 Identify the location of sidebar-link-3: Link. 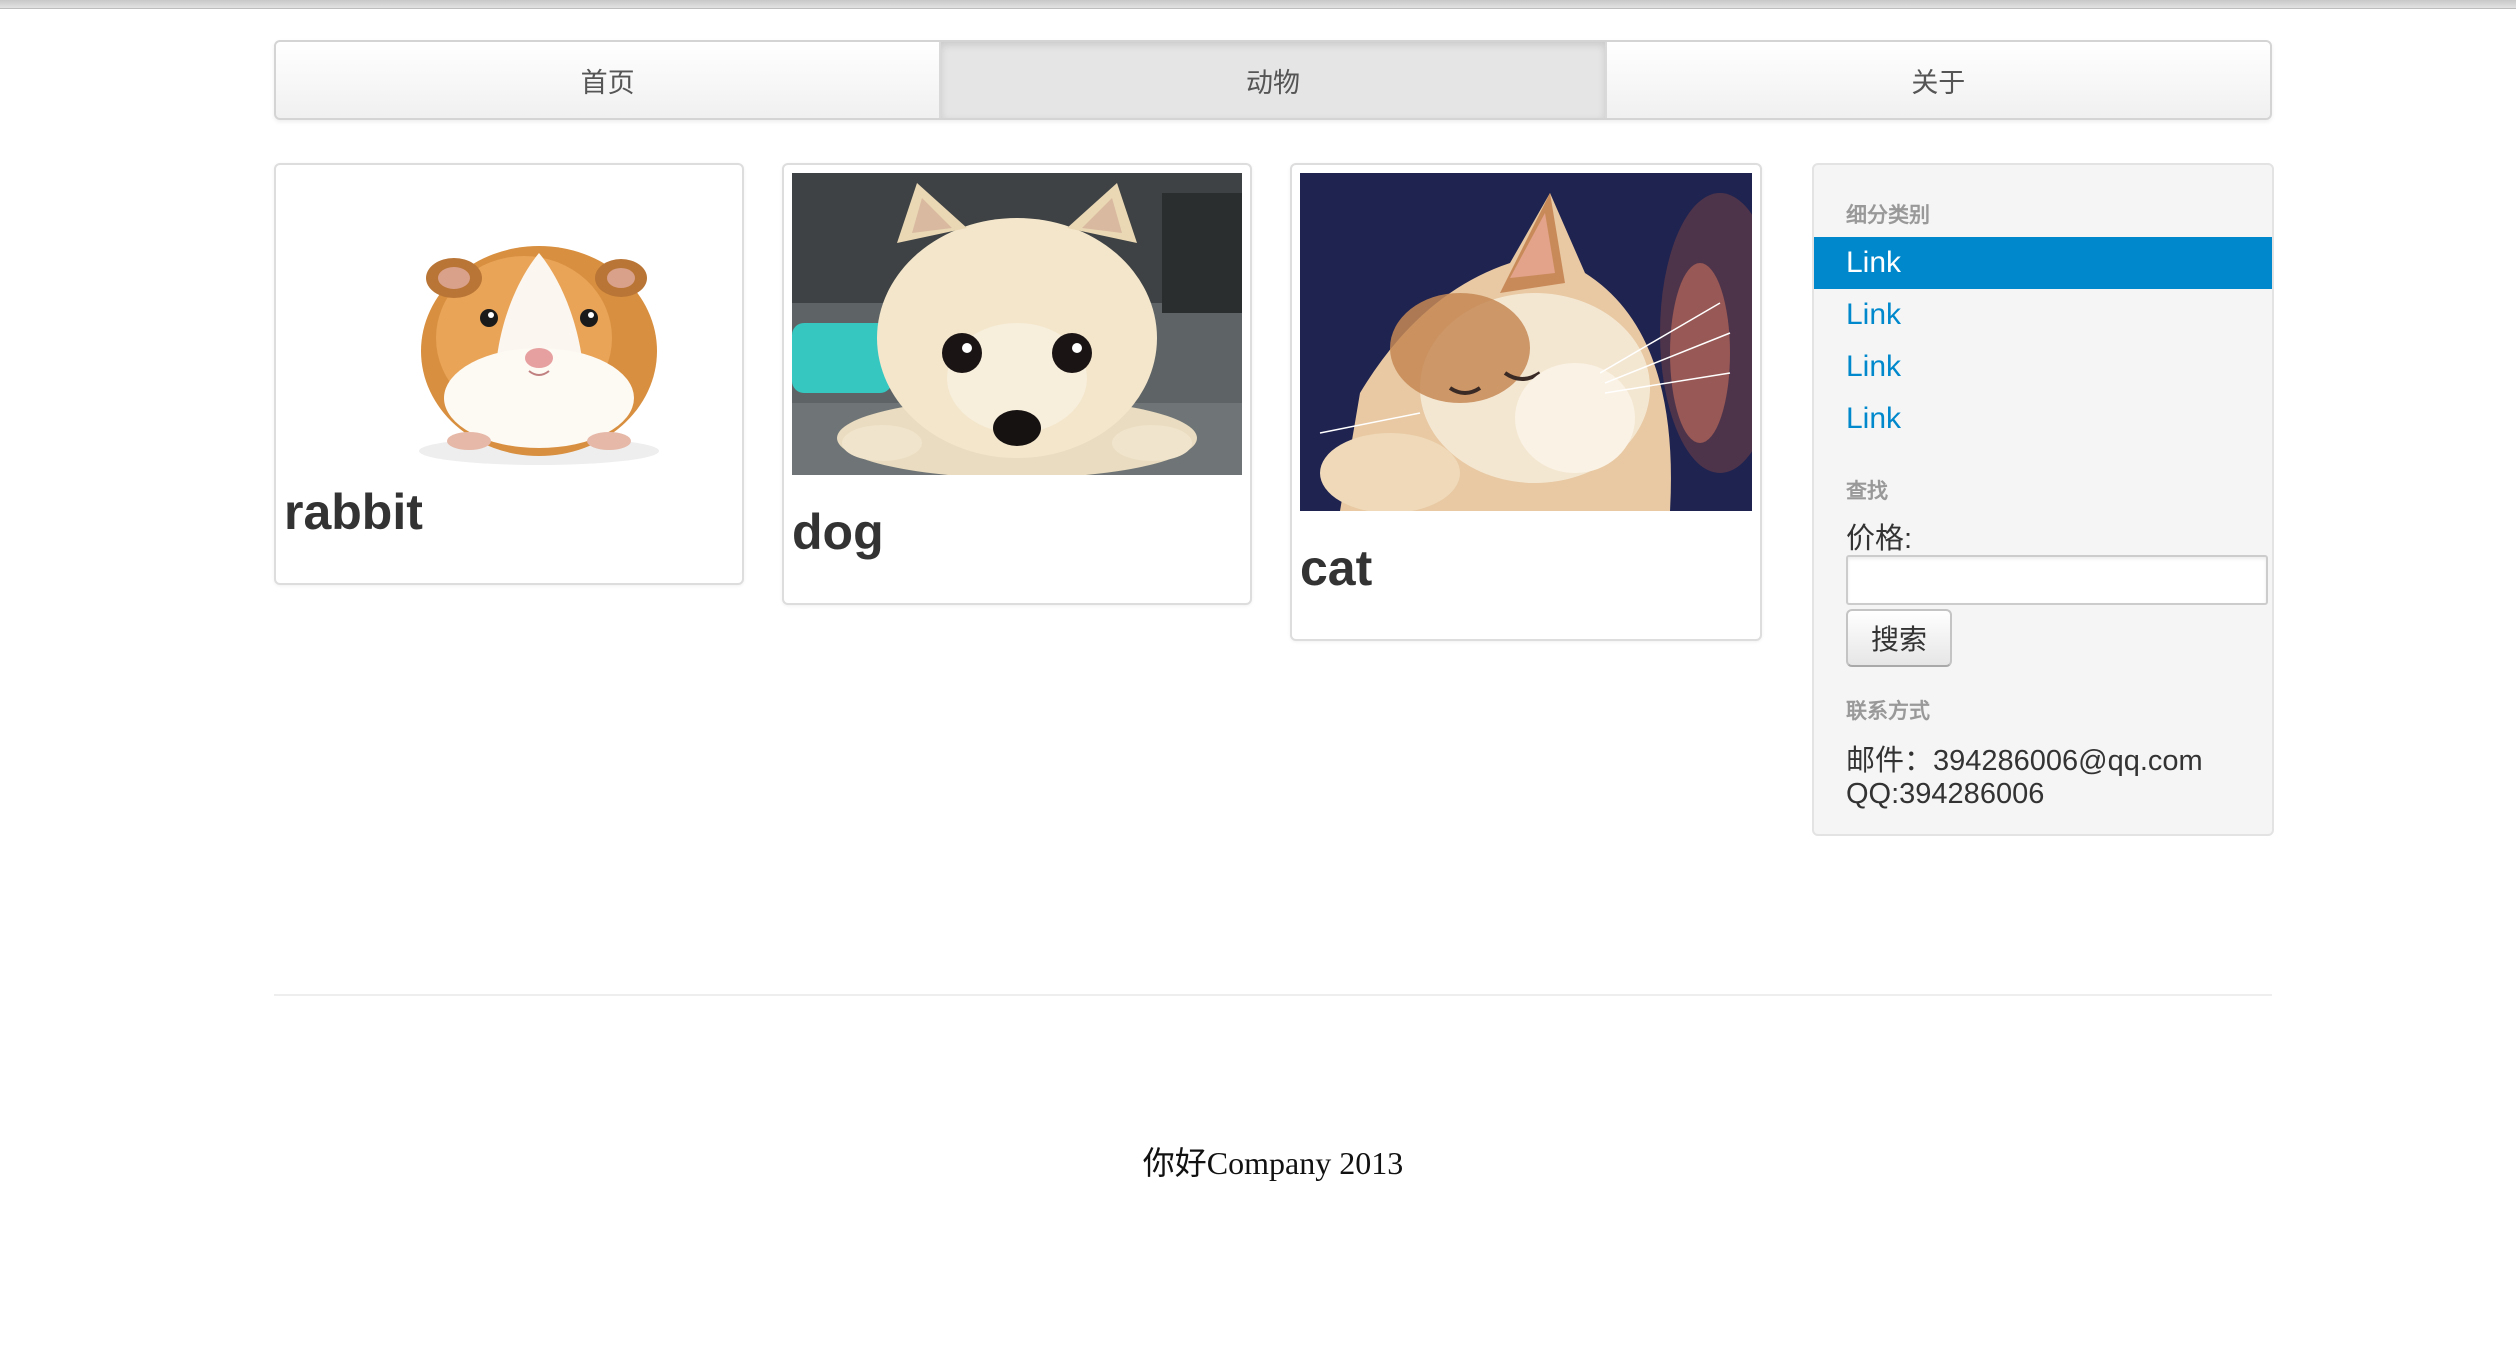
(2043, 367).